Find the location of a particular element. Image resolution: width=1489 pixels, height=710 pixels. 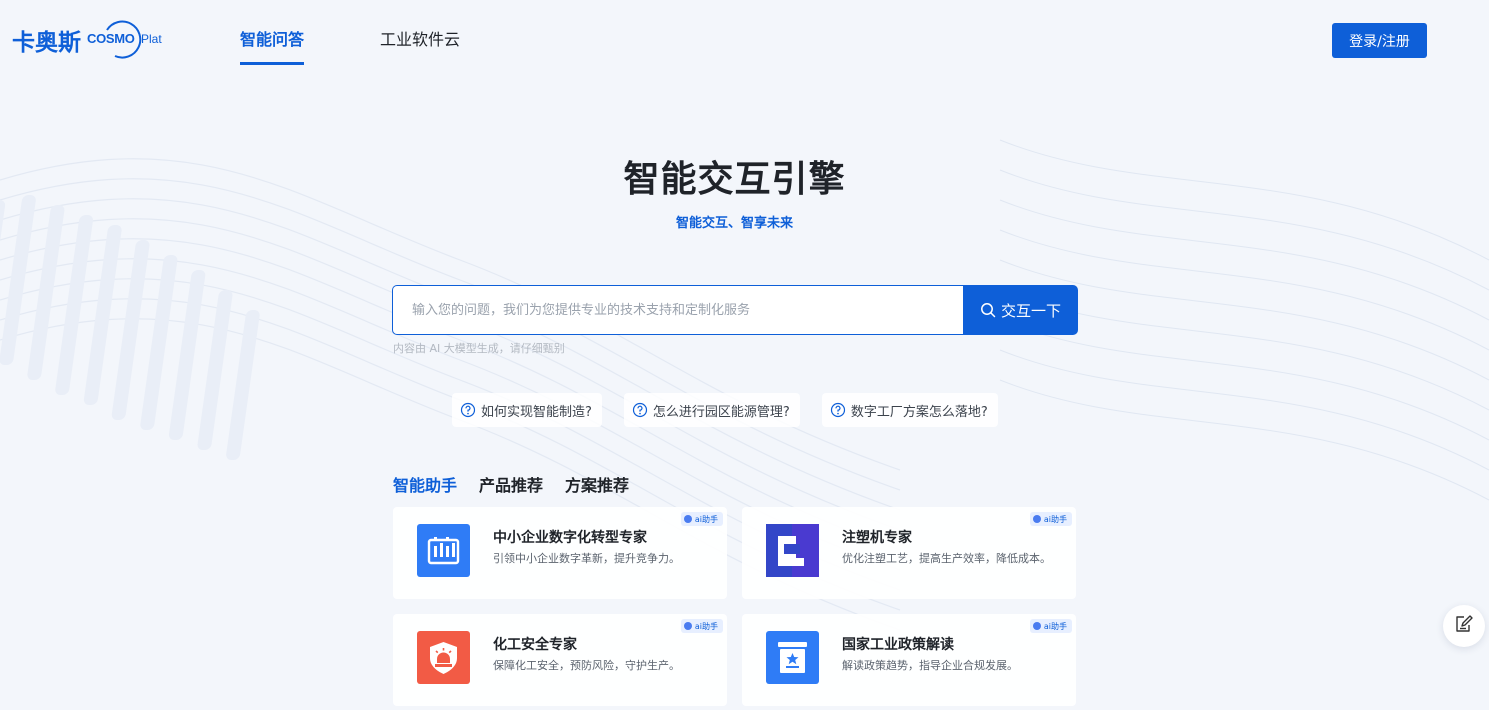

assistant-card: 中小企业数字化转型专家 引领中小企业数字革新，提升竞争力。 ai助手 is located at coordinates (560, 553).